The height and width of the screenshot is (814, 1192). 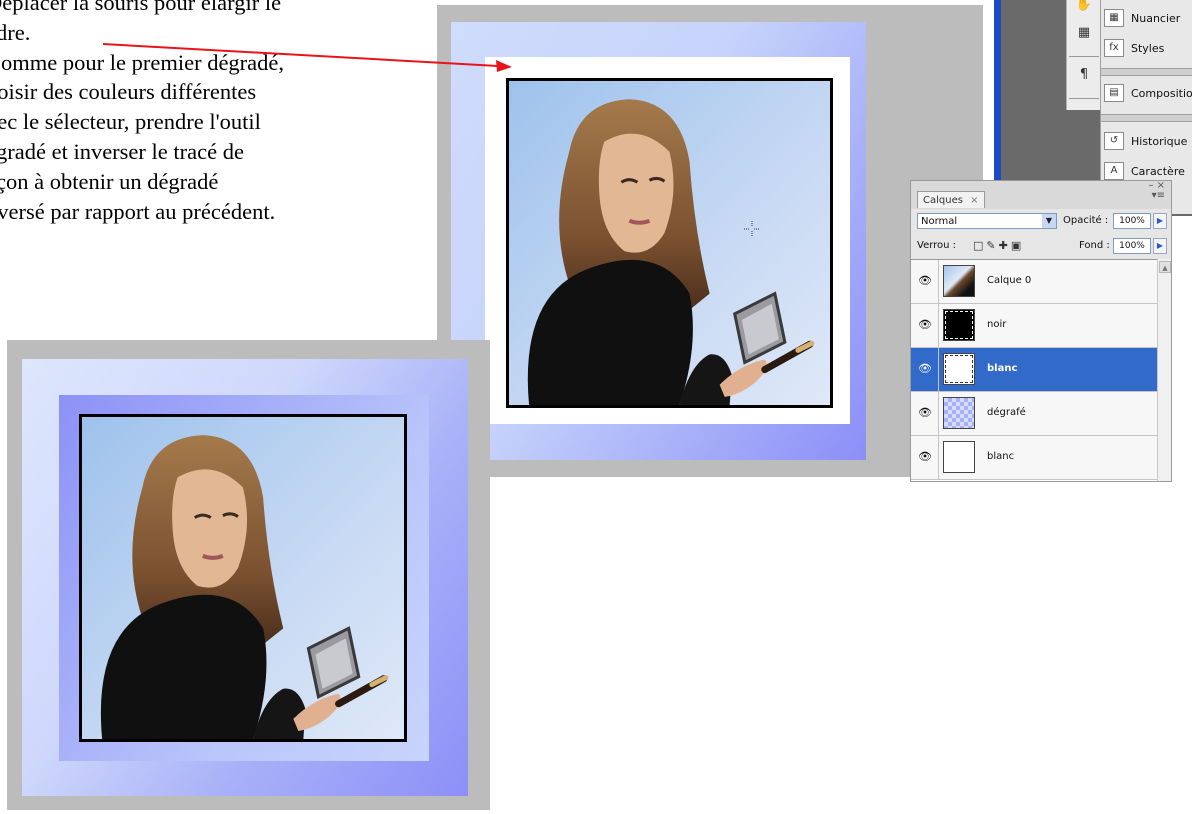 I want to click on navigator-icon: ▦, so click(x=1084, y=33).